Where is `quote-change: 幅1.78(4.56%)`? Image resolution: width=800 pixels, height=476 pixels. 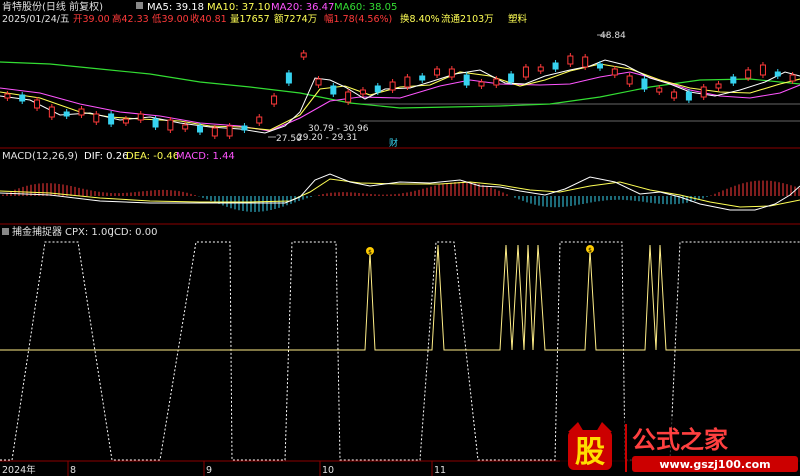 quote-change: 幅1.78(4.56%) is located at coordinates (358, 19).